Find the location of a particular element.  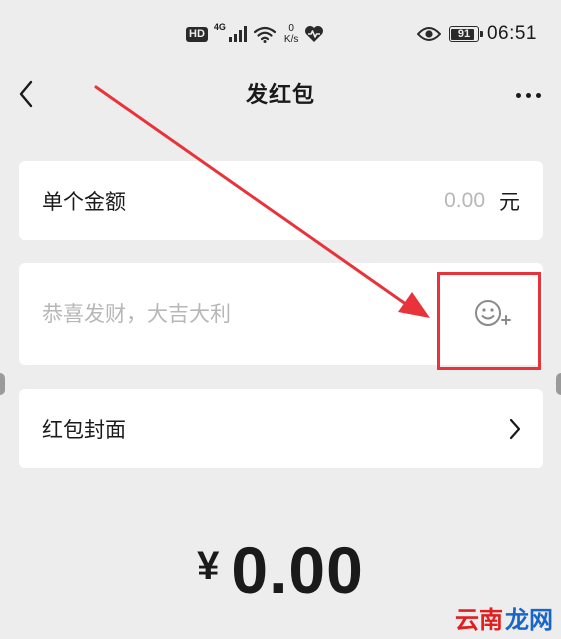

watermark-part1: 云南 is located at coordinates (479, 620).